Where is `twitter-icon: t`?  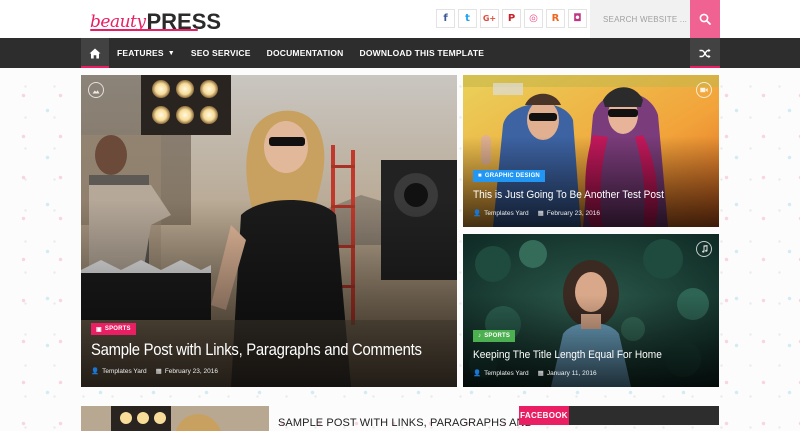 twitter-icon: t is located at coordinates (467, 18).